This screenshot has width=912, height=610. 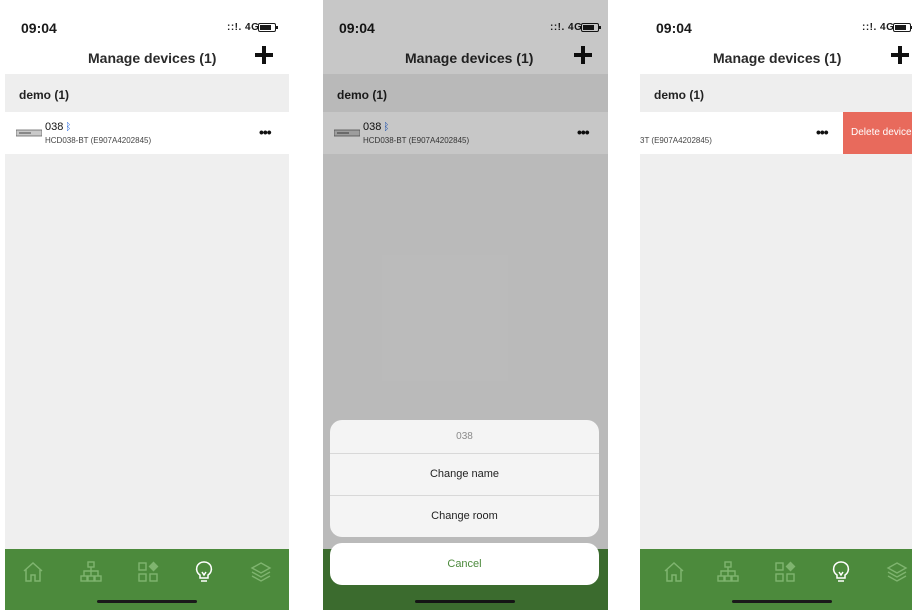 I want to click on change-name-button: Change name, so click(x=464, y=475).